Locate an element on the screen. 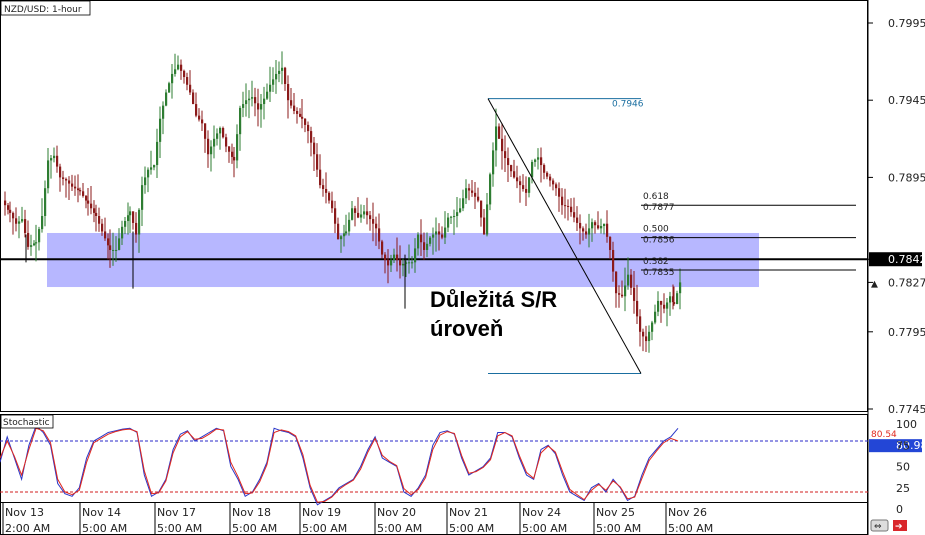 This screenshot has width=925, height=535. time-axis-frame is located at coordinates (434, 518).